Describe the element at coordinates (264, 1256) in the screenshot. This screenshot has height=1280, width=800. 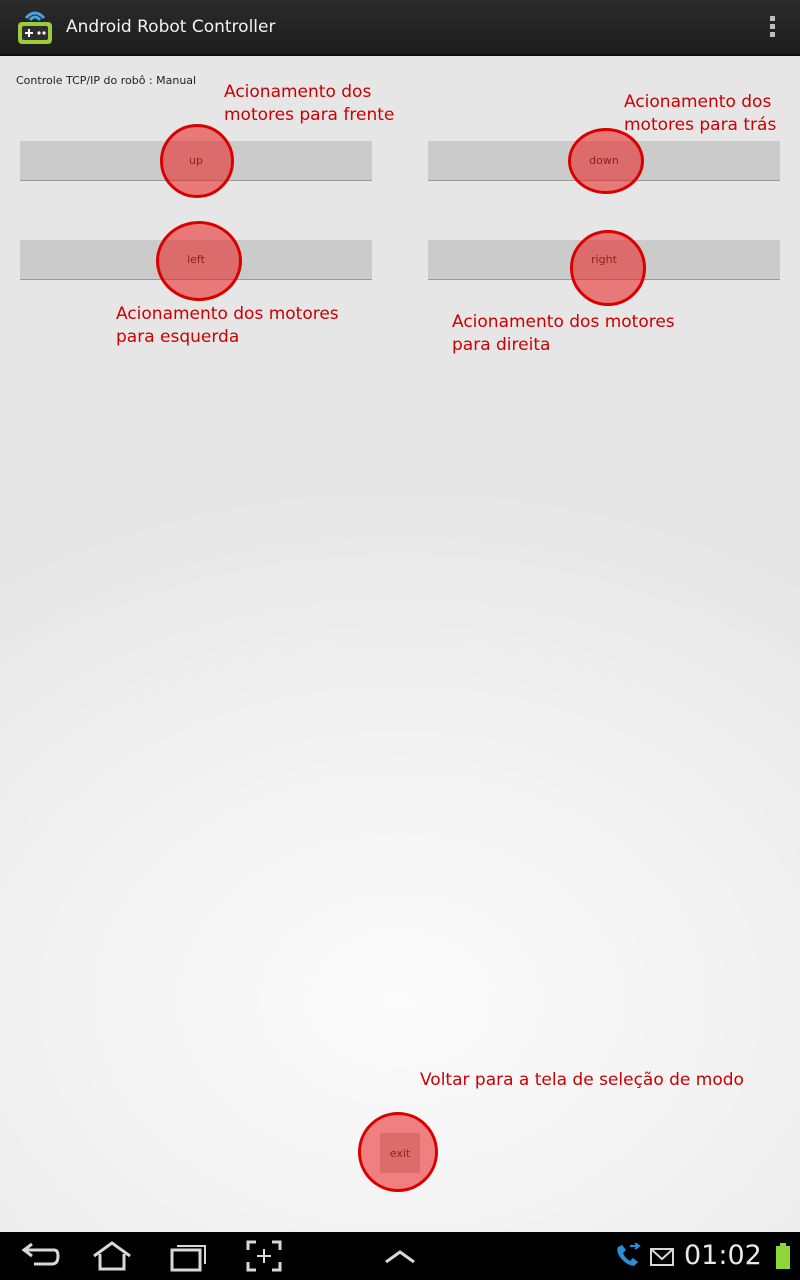
I see `screenshot-icon` at that location.